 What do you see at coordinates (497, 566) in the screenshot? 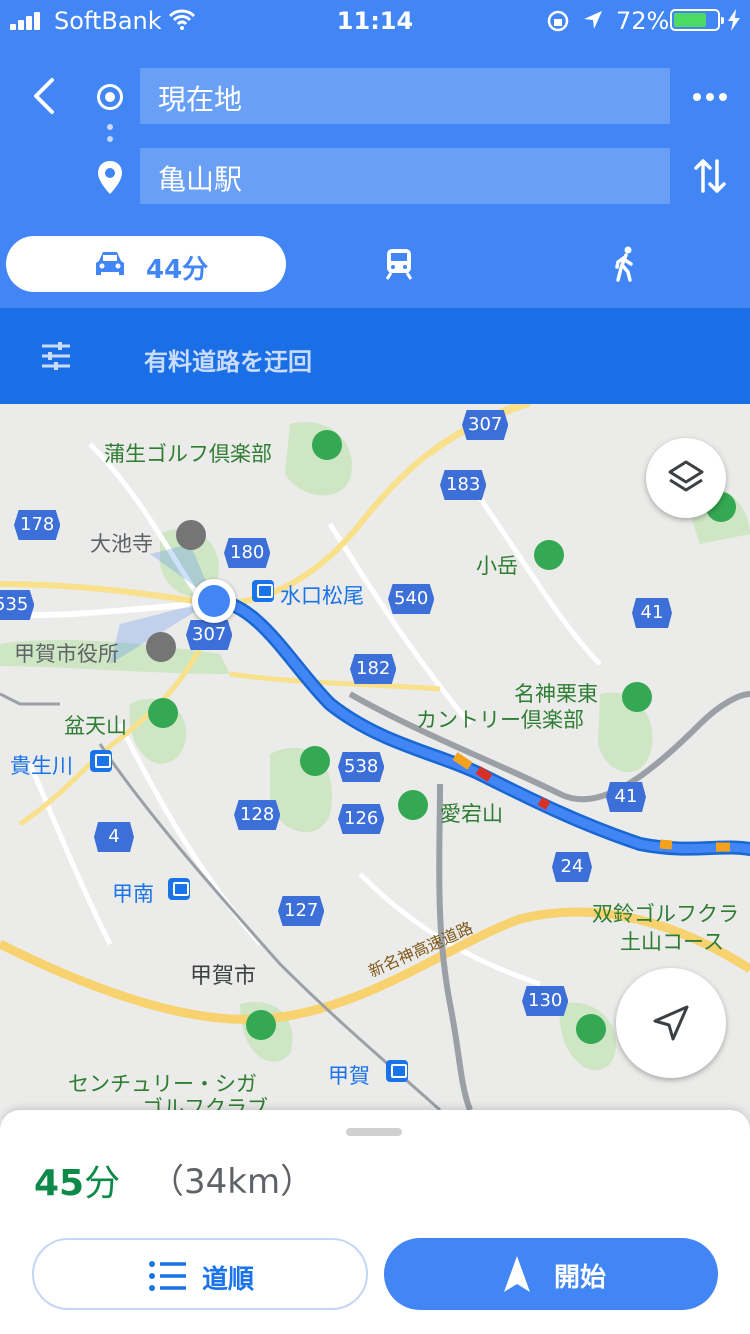
I see `map-label: 小岳` at bounding box center [497, 566].